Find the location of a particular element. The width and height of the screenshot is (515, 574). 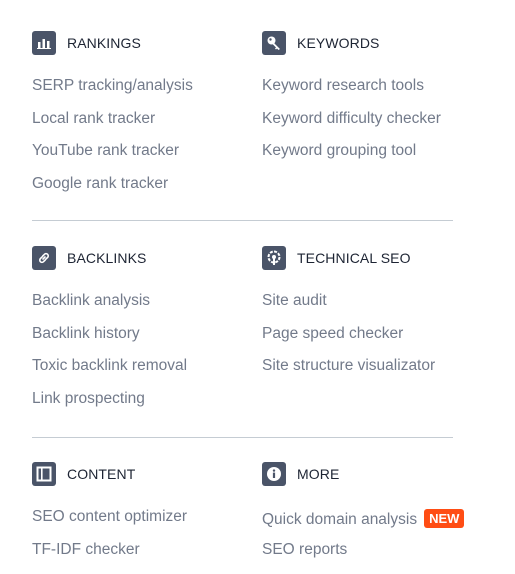

link-backlink-history: Backlink history is located at coordinates (147, 342).